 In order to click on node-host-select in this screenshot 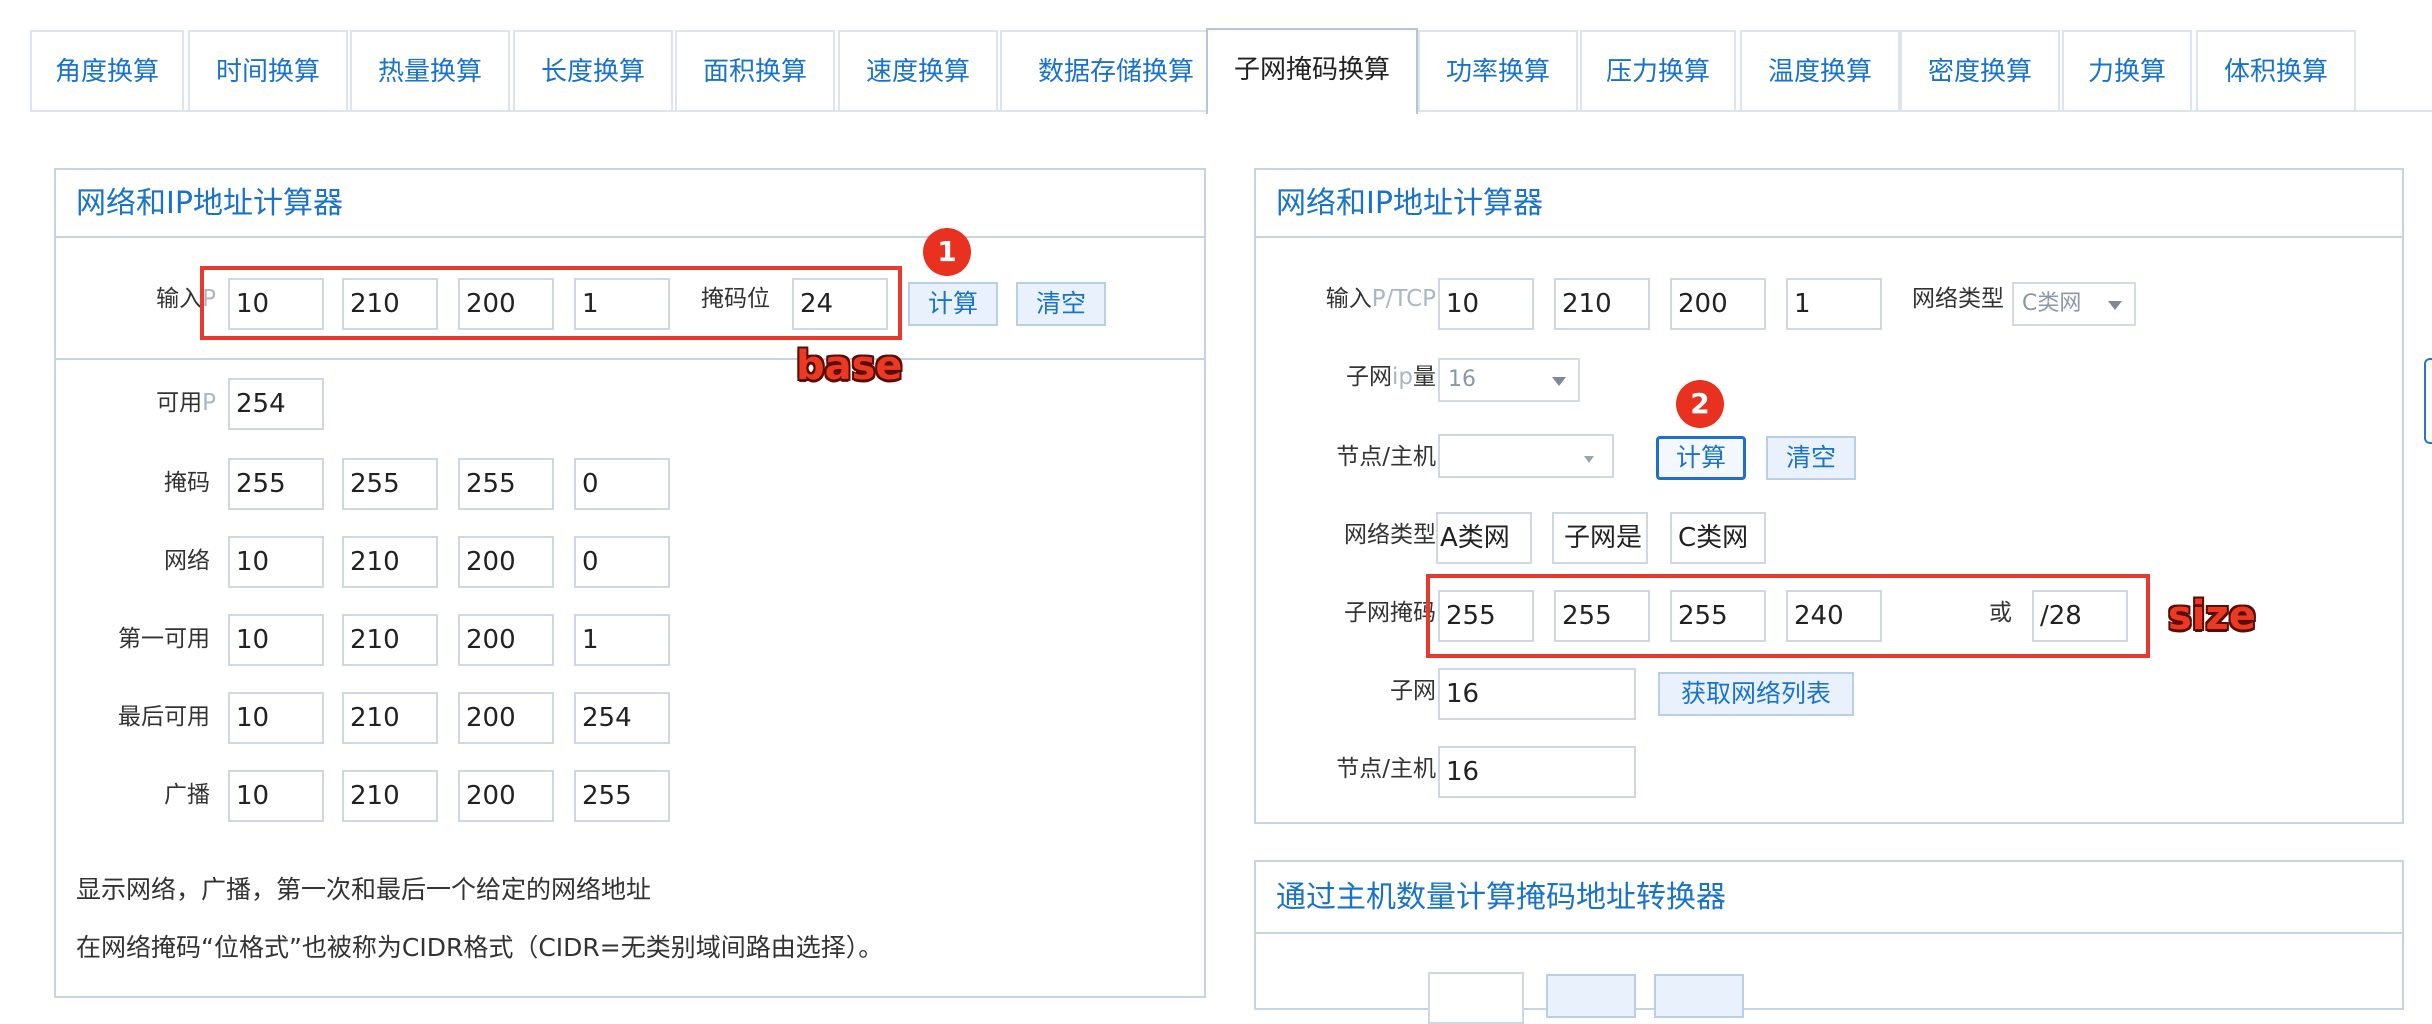, I will do `click(1526, 456)`.